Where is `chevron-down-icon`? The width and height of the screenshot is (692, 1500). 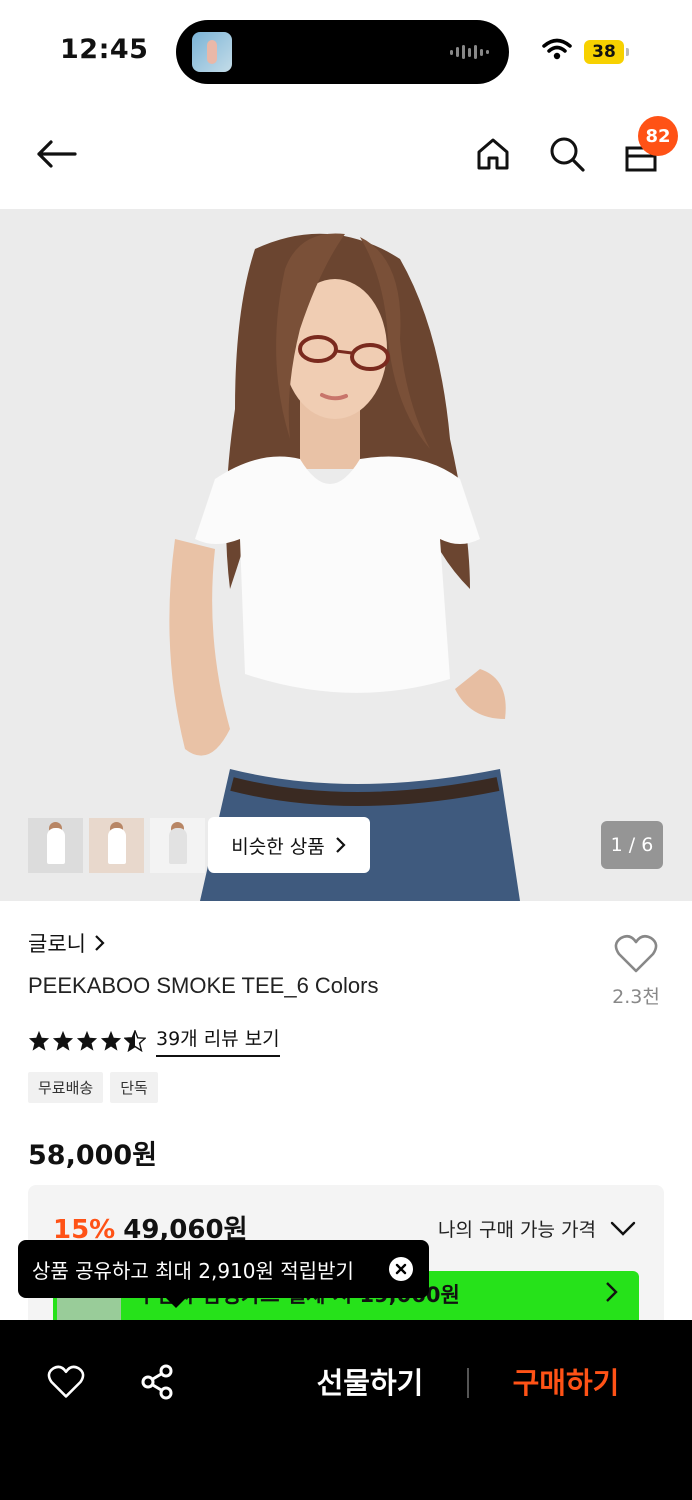 chevron-down-icon is located at coordinates (623, 1228).